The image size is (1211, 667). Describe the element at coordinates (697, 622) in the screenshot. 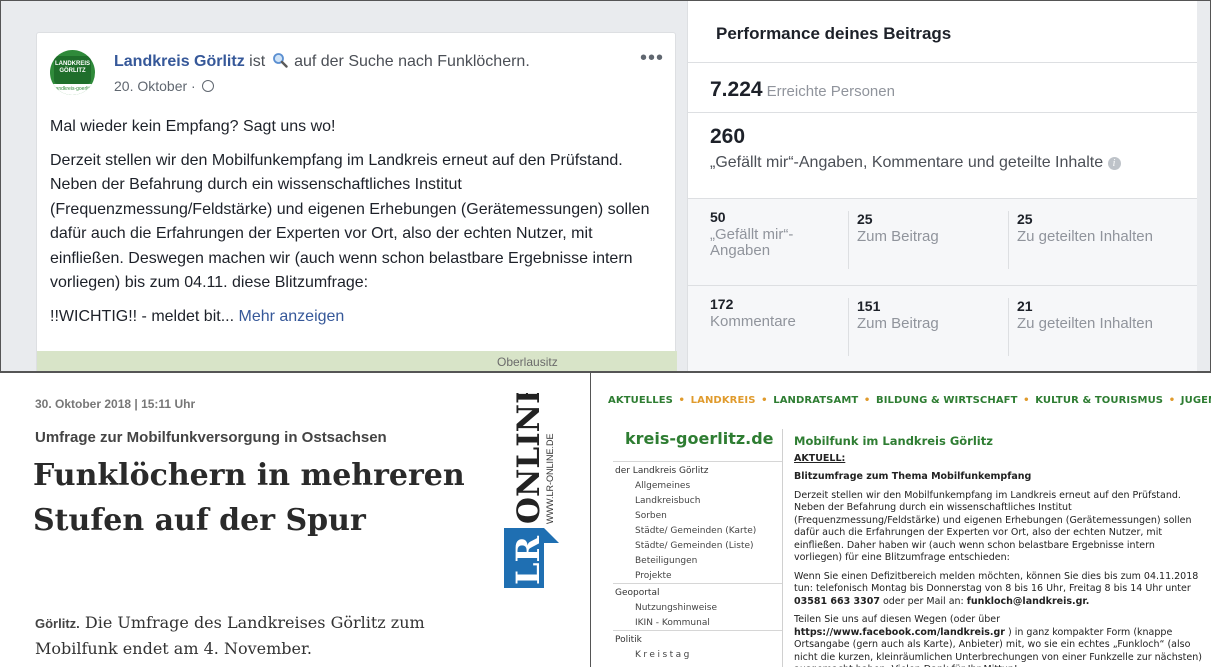

I see `sidebar-item: IKIN - Kommunal` at that location.